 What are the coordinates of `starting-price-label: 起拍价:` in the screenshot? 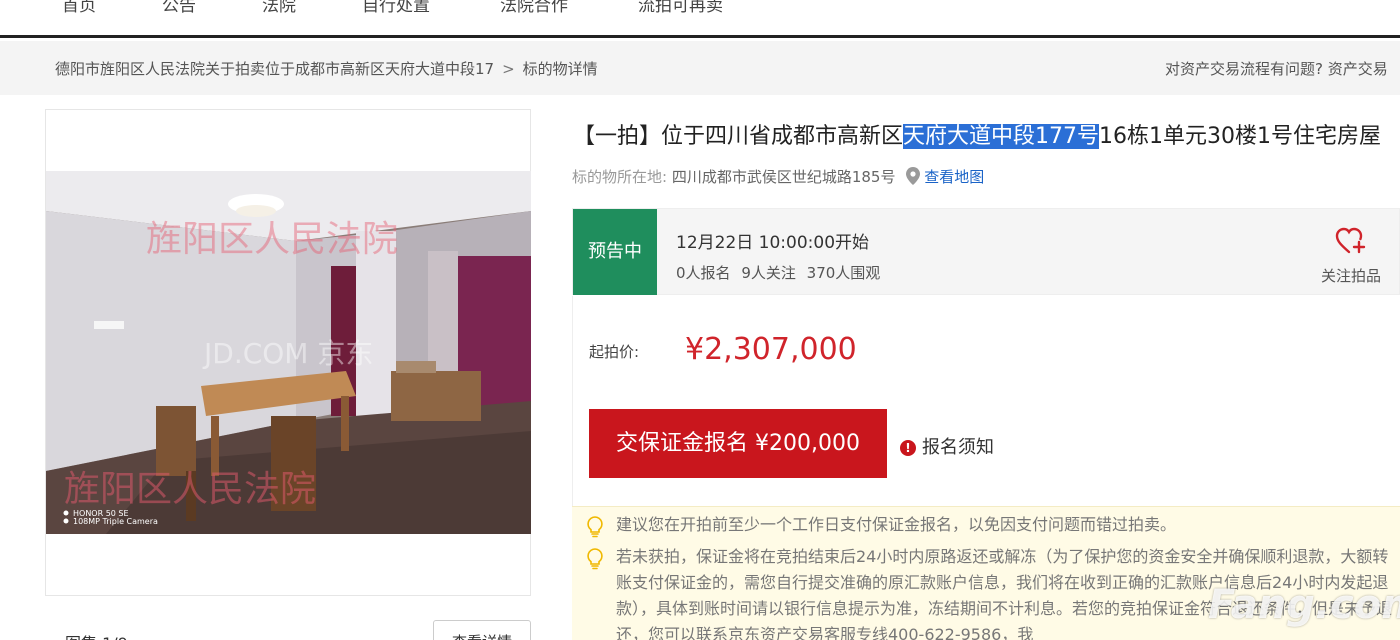 It's located at (614, 352).